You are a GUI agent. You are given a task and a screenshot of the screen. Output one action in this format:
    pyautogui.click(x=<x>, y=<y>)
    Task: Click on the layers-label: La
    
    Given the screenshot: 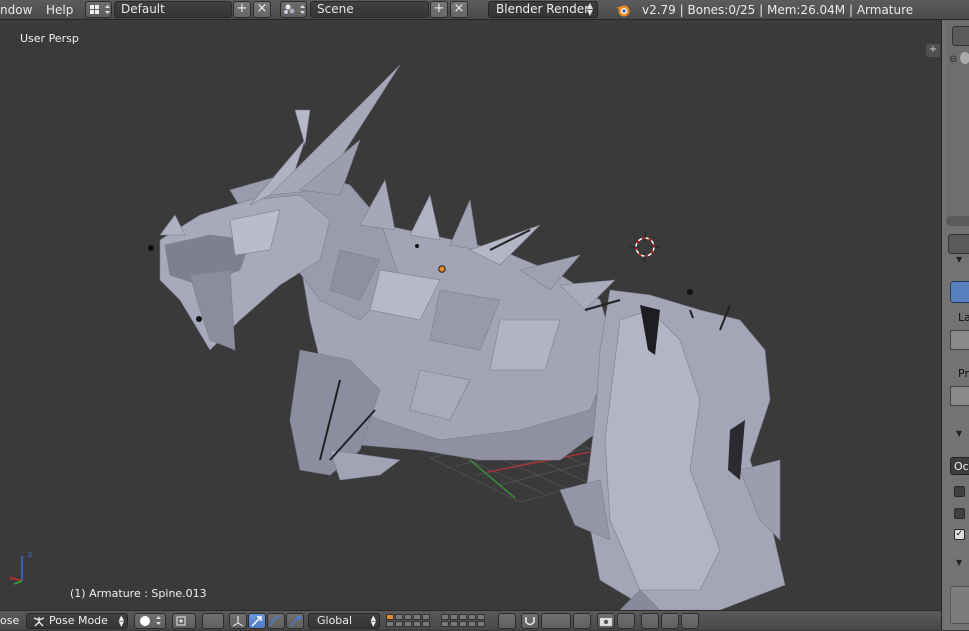 What is the action you would take?
    pyautogui.click(x=963, y=317)
    